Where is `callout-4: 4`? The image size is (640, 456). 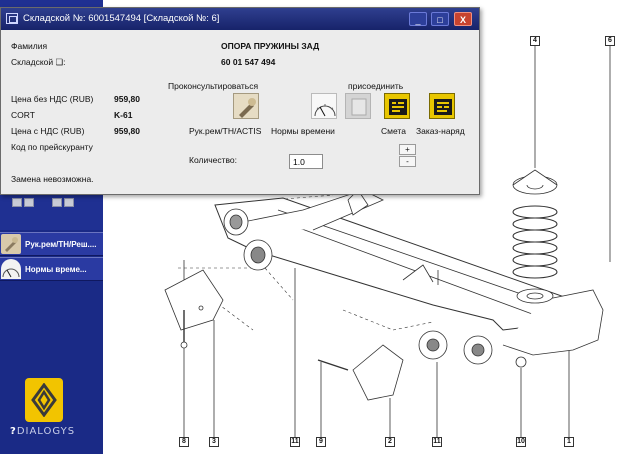 callout-4: 4 is located at coordinates (535, 41).